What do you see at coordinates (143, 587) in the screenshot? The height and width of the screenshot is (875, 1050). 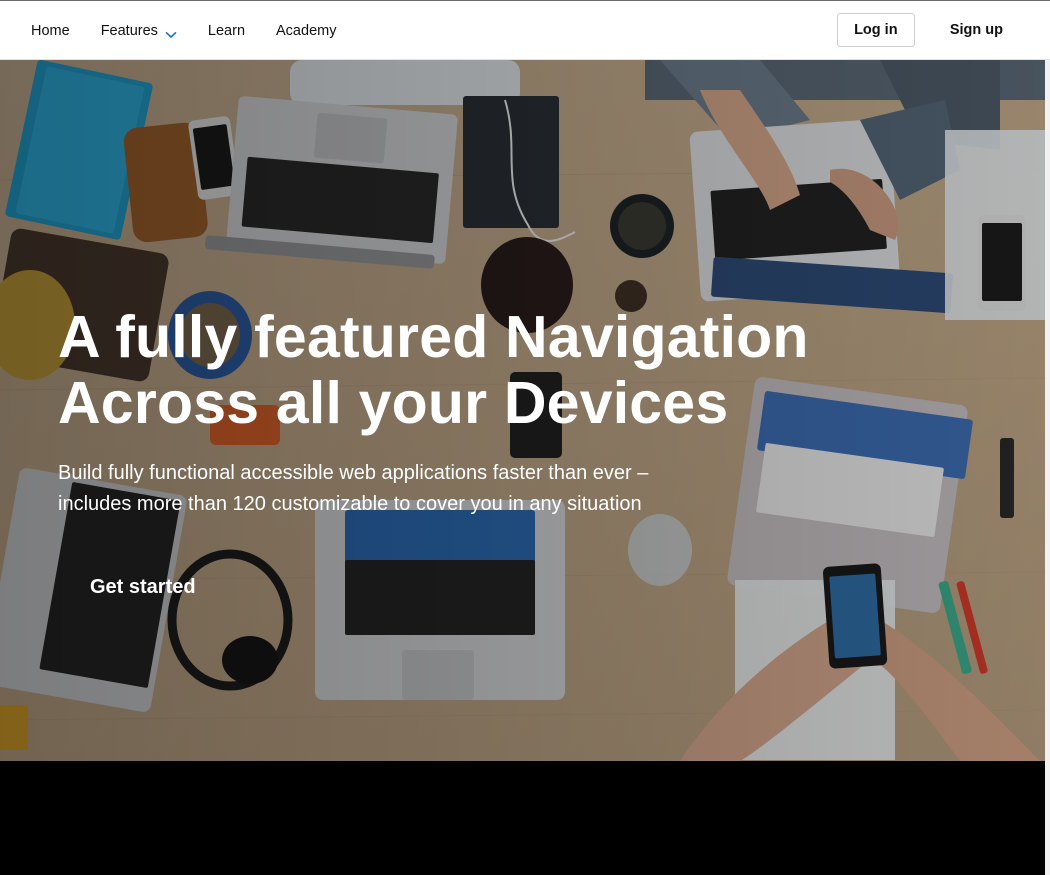 I see `get-started-button: Get started` at bounding box center [143, 587].